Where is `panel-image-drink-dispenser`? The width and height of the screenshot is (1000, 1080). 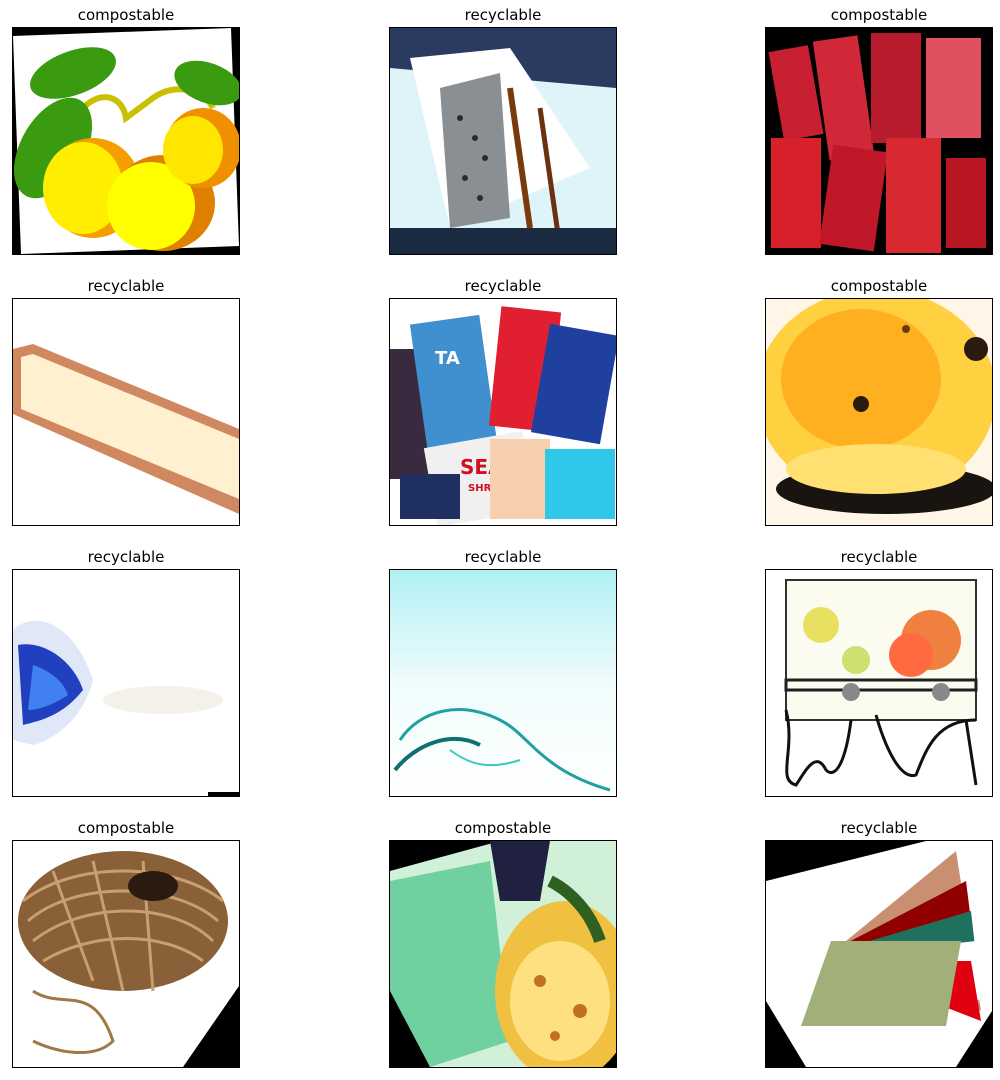 panel-image-drink-dispenser is located at coordinates (879, 683).